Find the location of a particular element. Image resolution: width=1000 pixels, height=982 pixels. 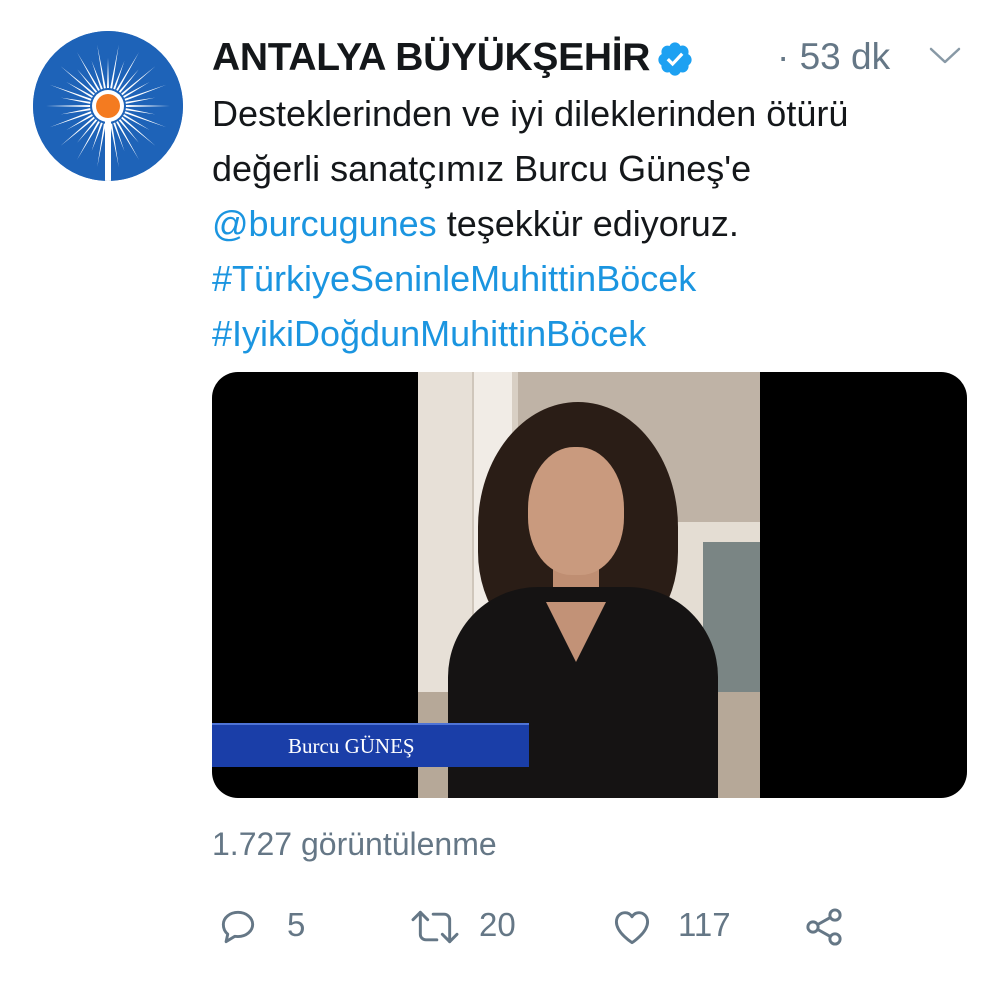

tweet-text-fragment: teşekkür ediyoruz. is located at coordinates (587, 223).